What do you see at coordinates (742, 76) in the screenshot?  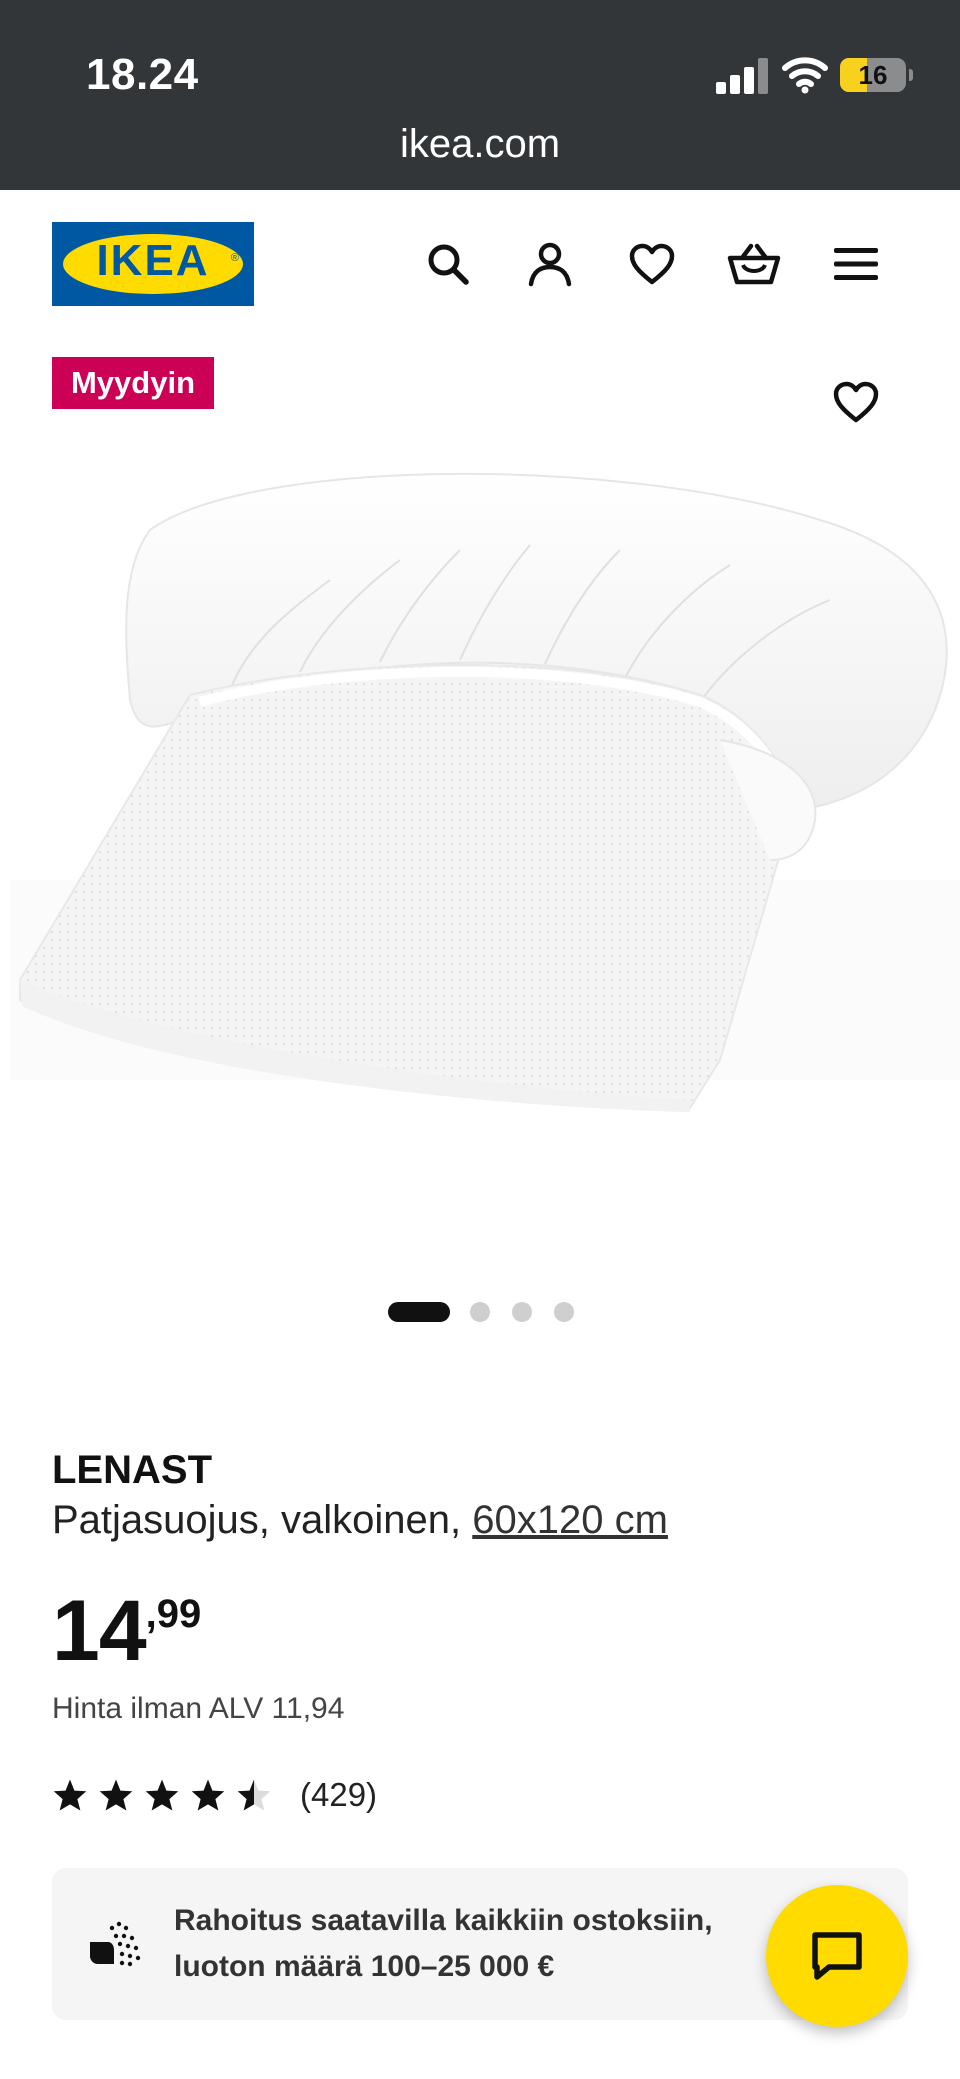 I see `cellular-signal-icon` at bounding box center [742, 76].